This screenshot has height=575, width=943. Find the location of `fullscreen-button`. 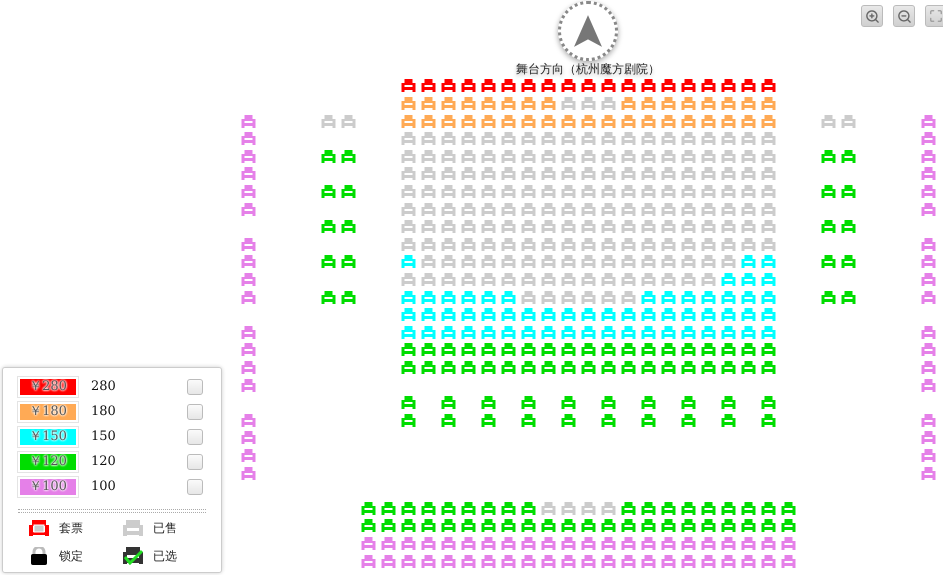

fullscreen-button is located at coordinates (934, 16).